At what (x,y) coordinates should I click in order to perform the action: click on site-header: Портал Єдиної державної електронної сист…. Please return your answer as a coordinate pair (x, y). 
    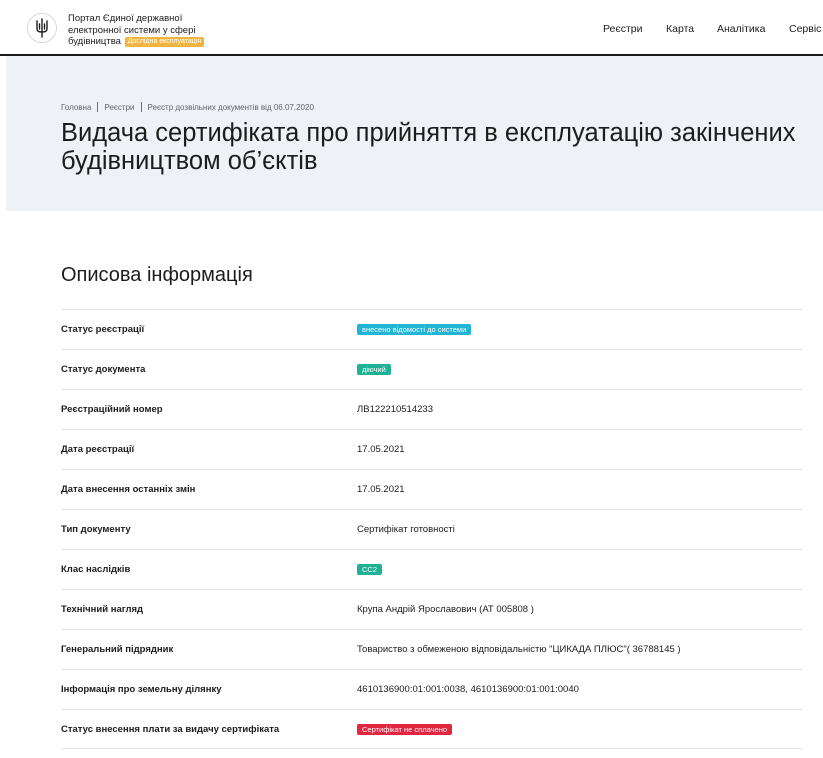
    Looking at the image, I should click on (411, 28).